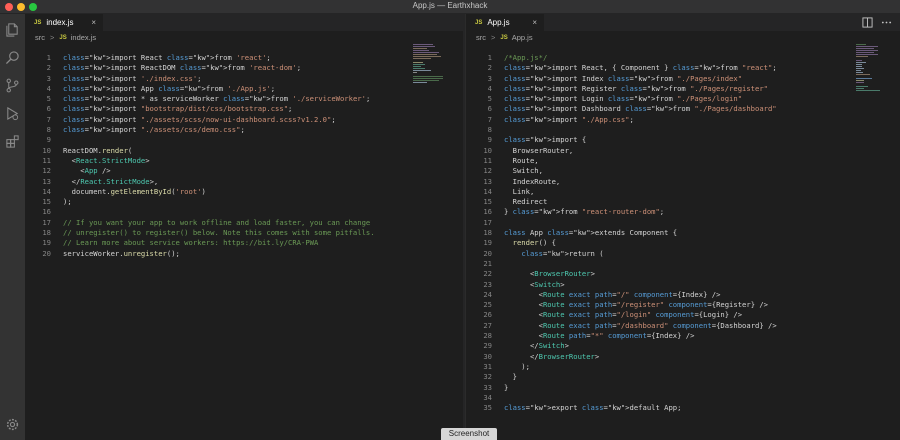 Image resolution: width=900 pixels, height=440 pixels. What do you see at coordinates (683, 274) in the screenshot?
I see `code-line: 22 <BrowserRouter>` at bounding box center [683, 274].